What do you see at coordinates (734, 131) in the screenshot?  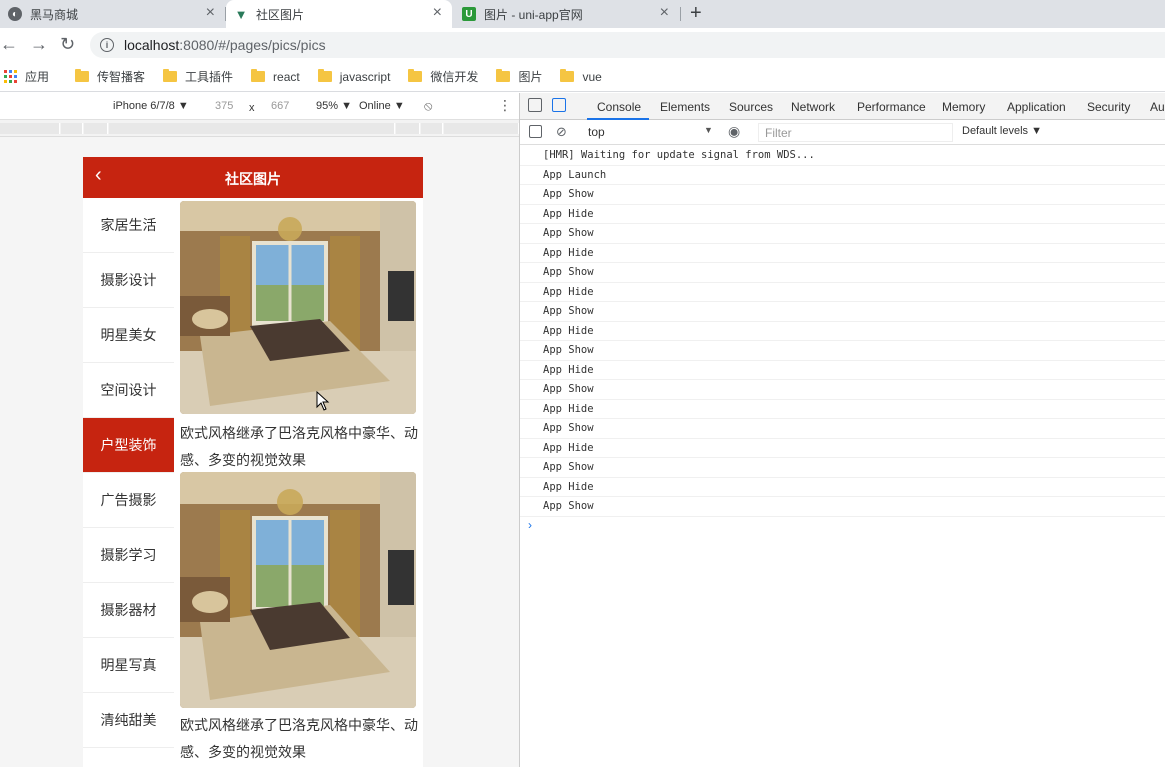 I see `eye-icon: ◉` at bounding box center [734, 131].